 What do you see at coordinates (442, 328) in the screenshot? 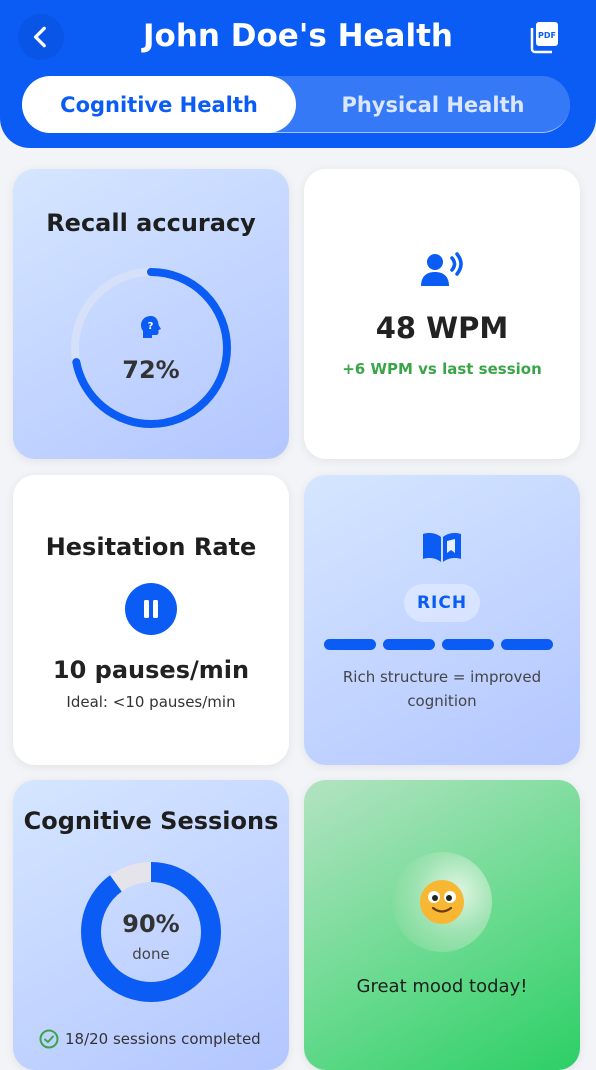
I see `speech-wpm-value: 48 WPM` at bounding box center [442, 328].